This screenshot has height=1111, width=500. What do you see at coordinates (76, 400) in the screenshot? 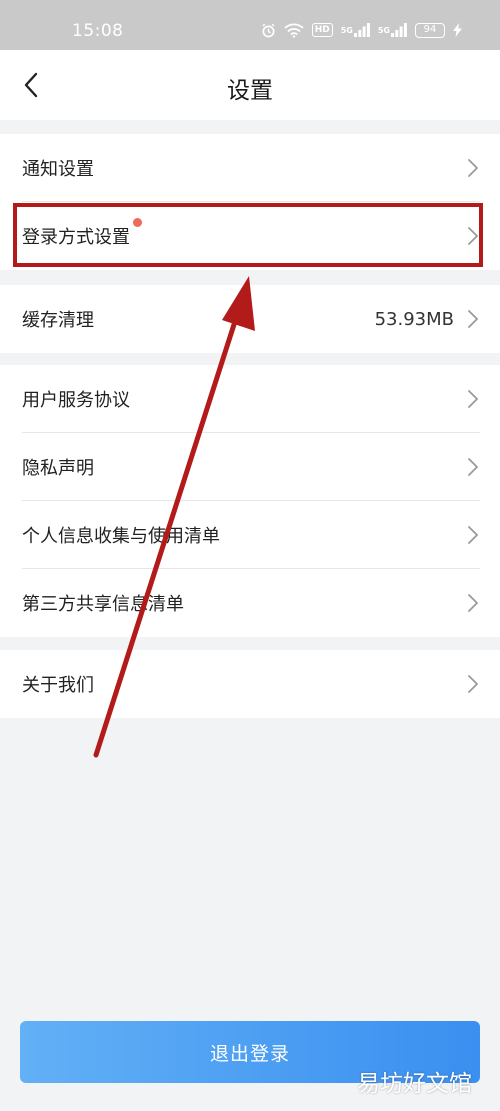
I see `row-label: 用户服务协议` at bounding box center [76, 400].